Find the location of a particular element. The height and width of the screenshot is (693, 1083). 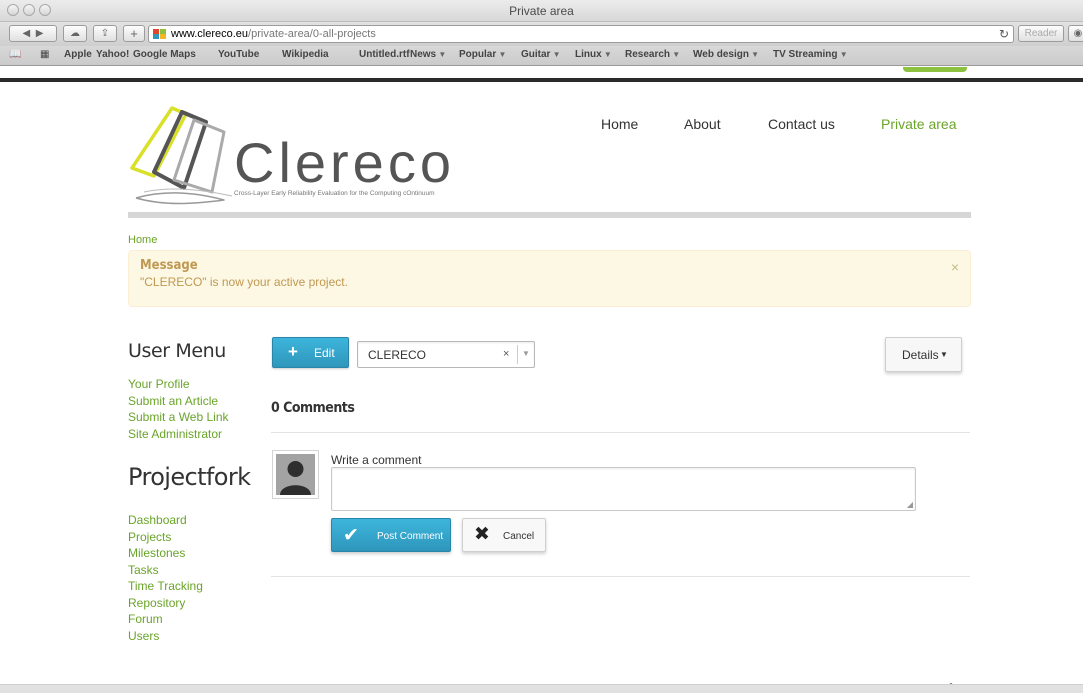

bookmark-linux: Linux ▼ is located at coordinates (593, 54).